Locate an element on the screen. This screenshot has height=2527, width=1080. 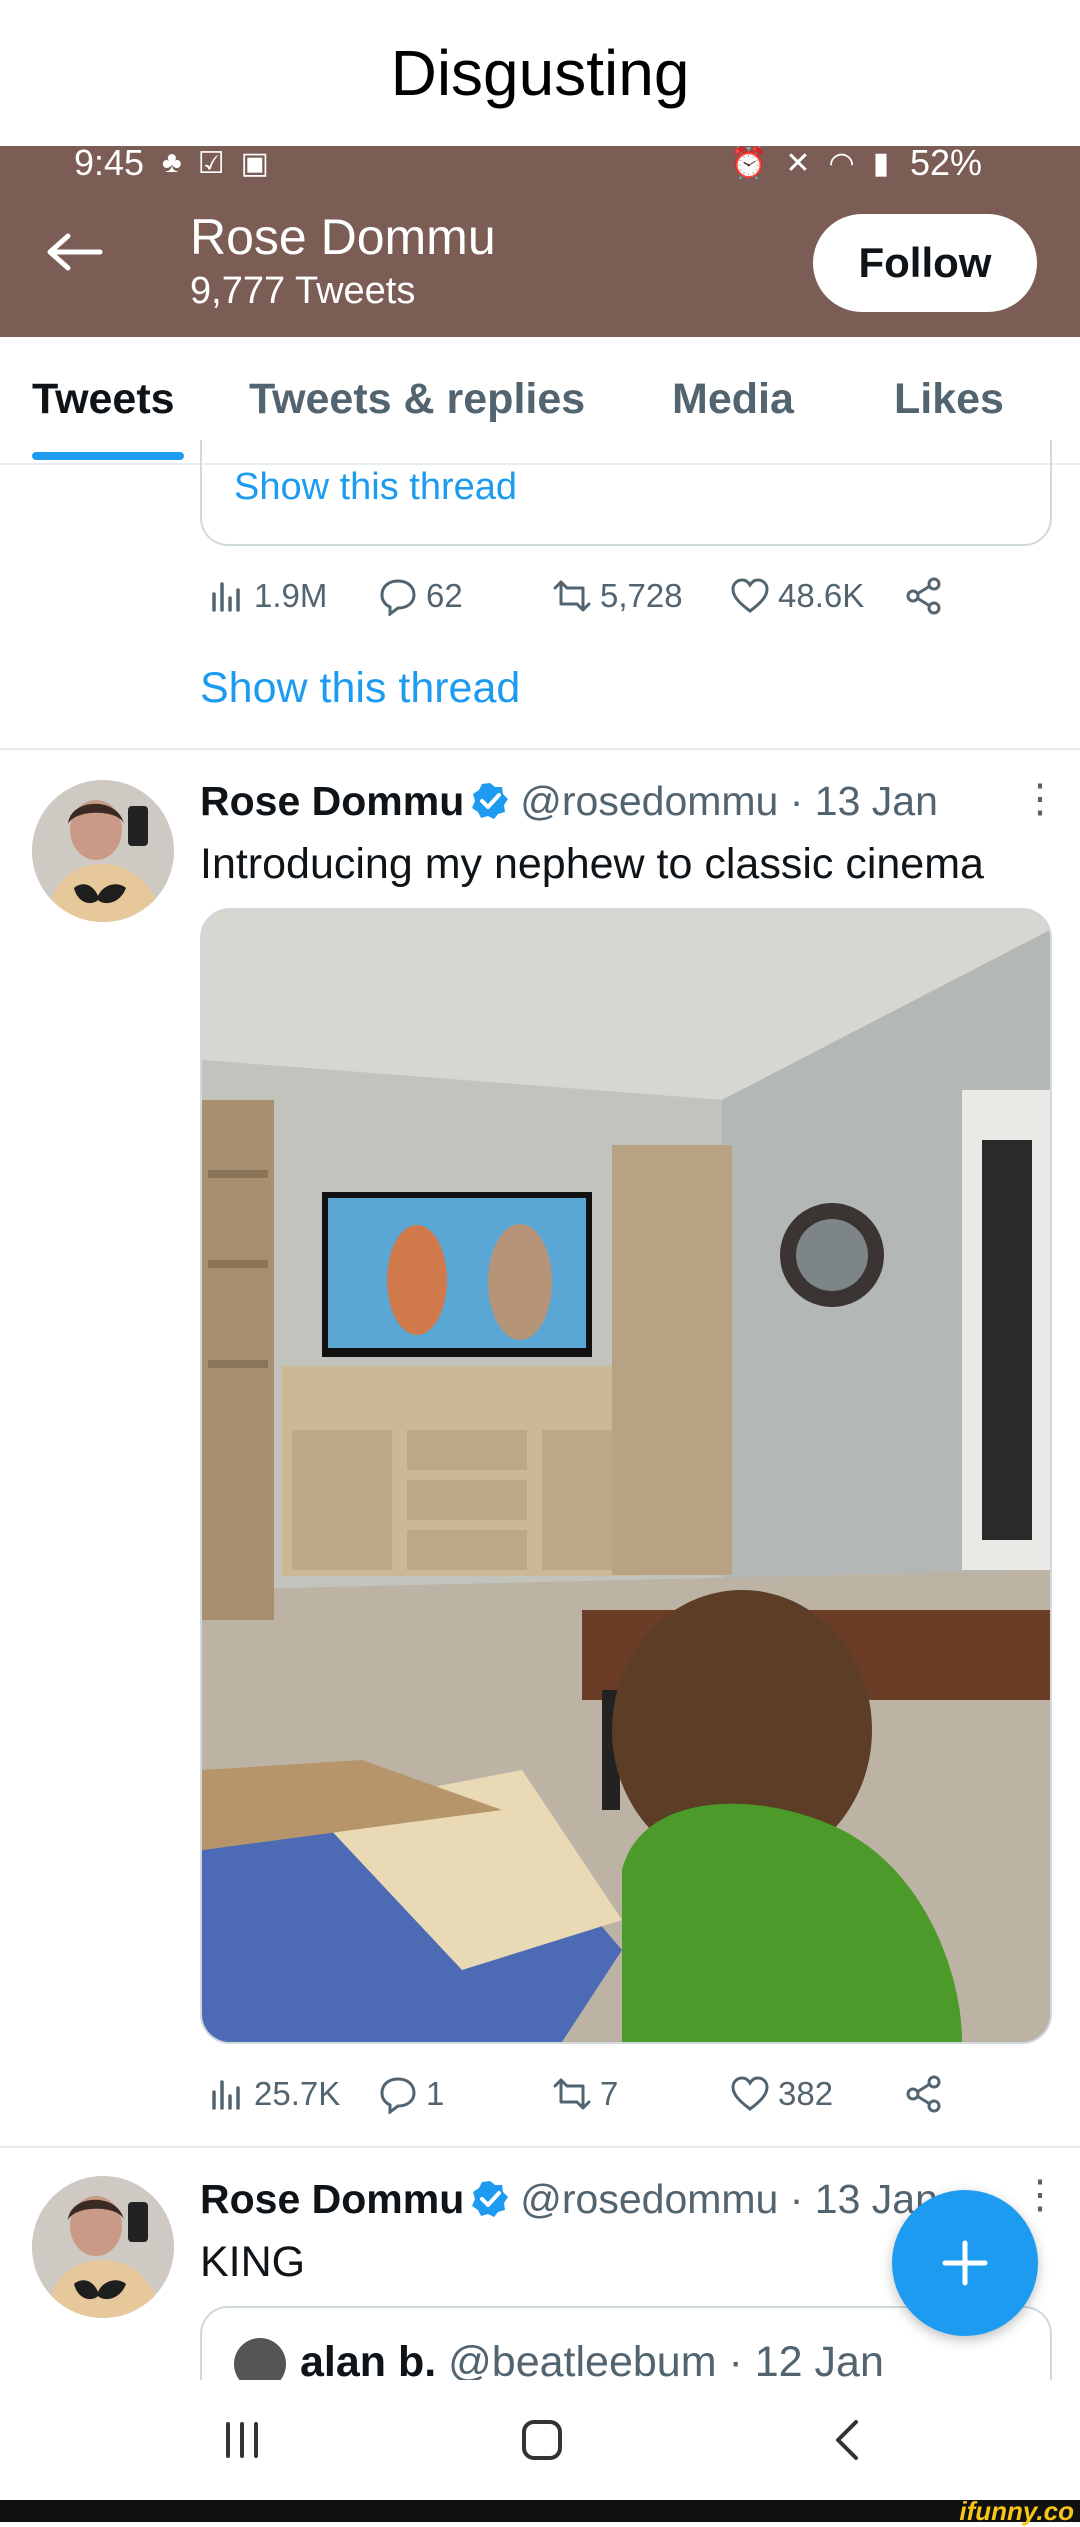
tab-media: Media is located at coordinates (733, 399).